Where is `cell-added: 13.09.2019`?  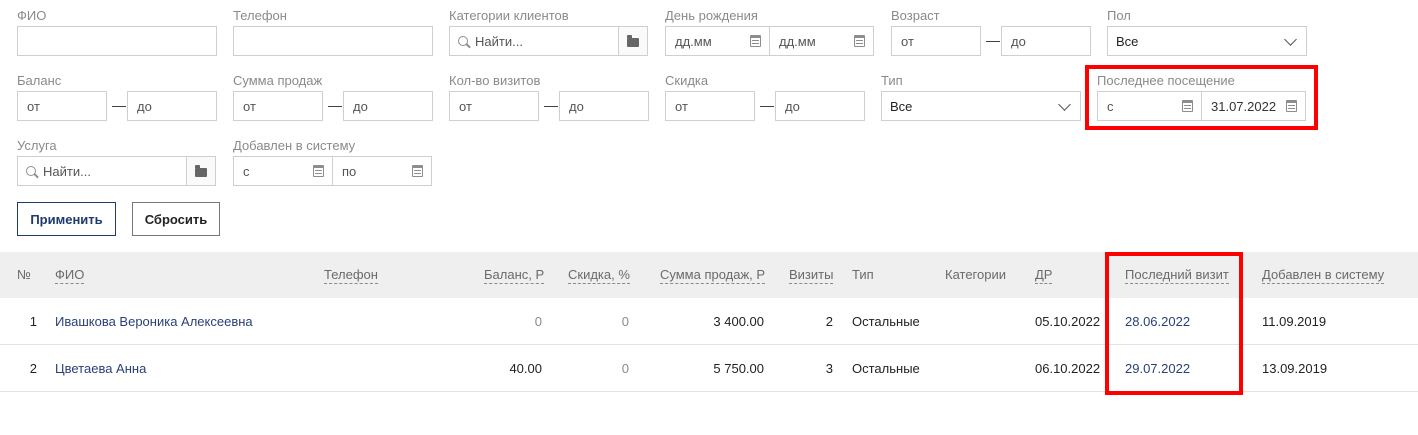 cell-added: 13.09.2019 is located at coordinates (1295, 368).